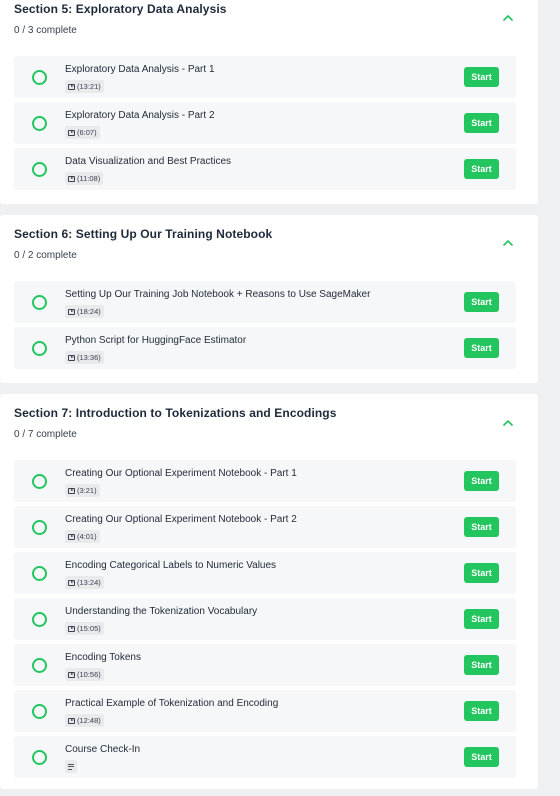  I want to click on lesson-duration: (4:01), so click(87, 536).